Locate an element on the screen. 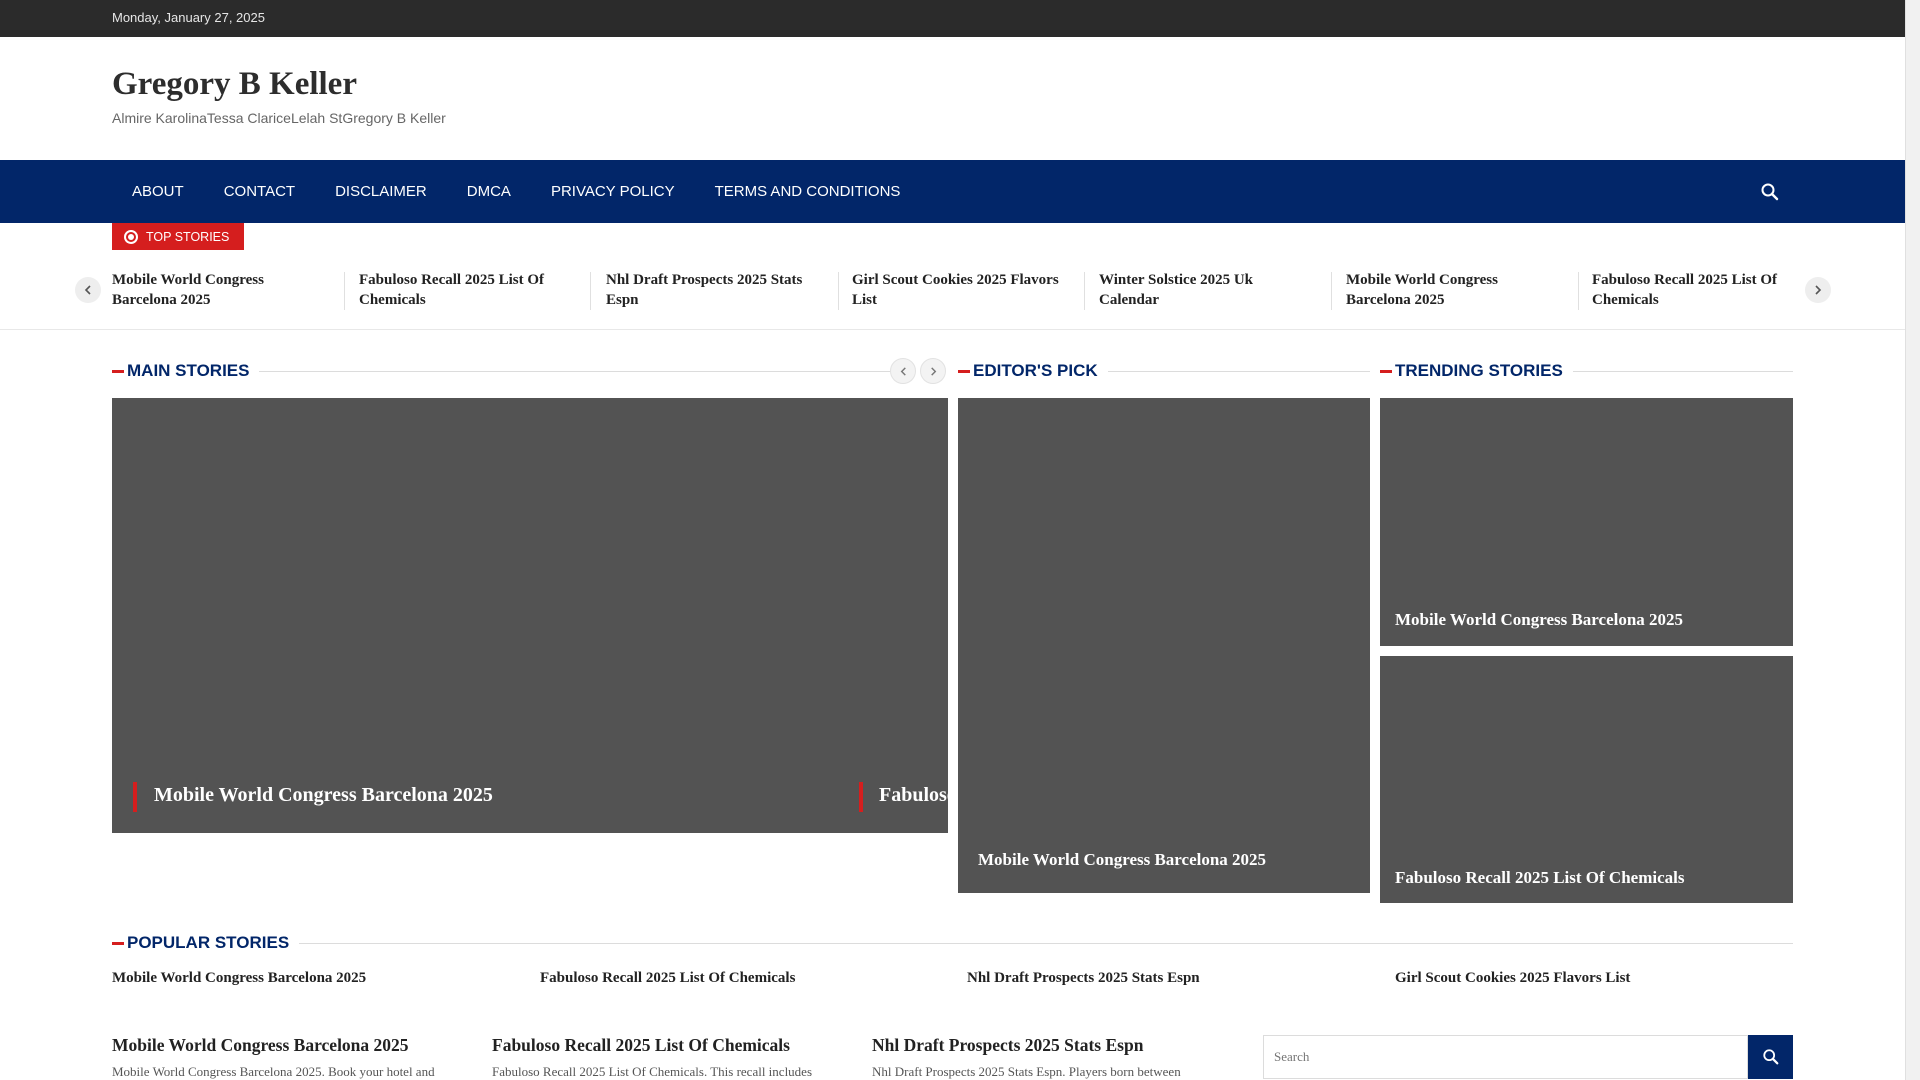 This screenshot has height=1080, width=1920. editors-pick-title: EDITOR'S PICK is located at coordinates (1035, 370).